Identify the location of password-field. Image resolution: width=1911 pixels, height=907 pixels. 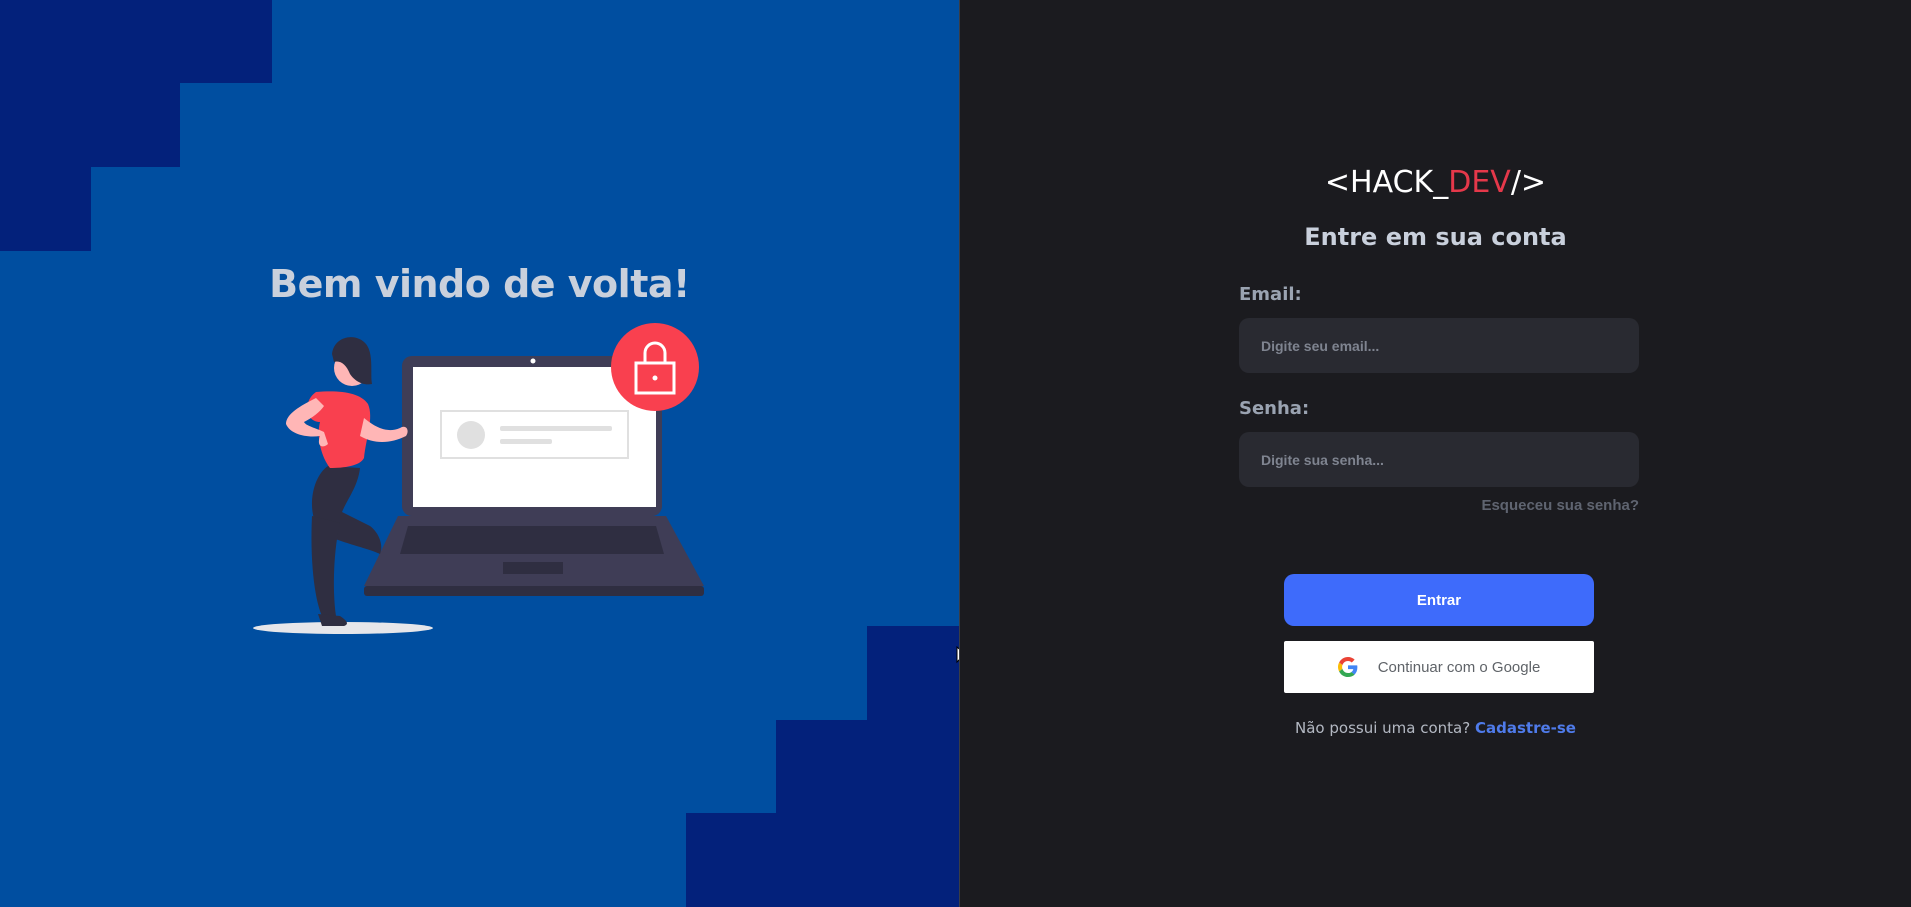
(1439, 459).